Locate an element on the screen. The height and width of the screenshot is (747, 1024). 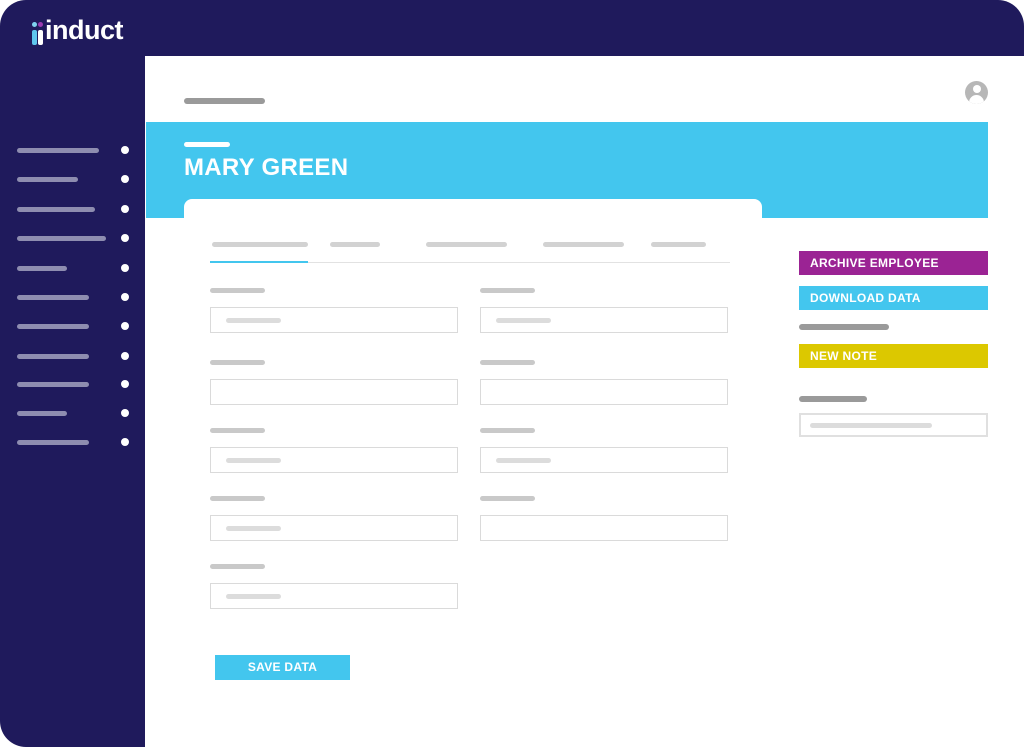
archive-employee-button: ARCHIVE EMPLOYEE is located at coordinates (893, 263).